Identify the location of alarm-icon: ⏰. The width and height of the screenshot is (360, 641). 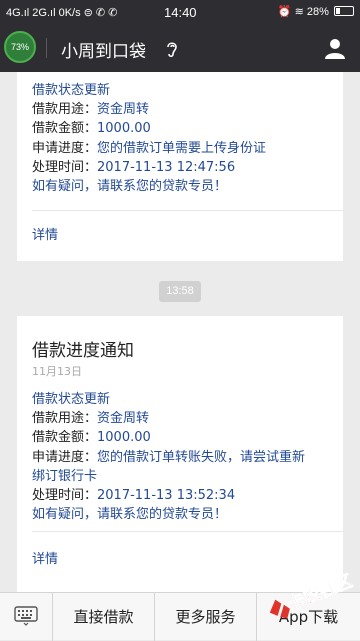
(284, 12).